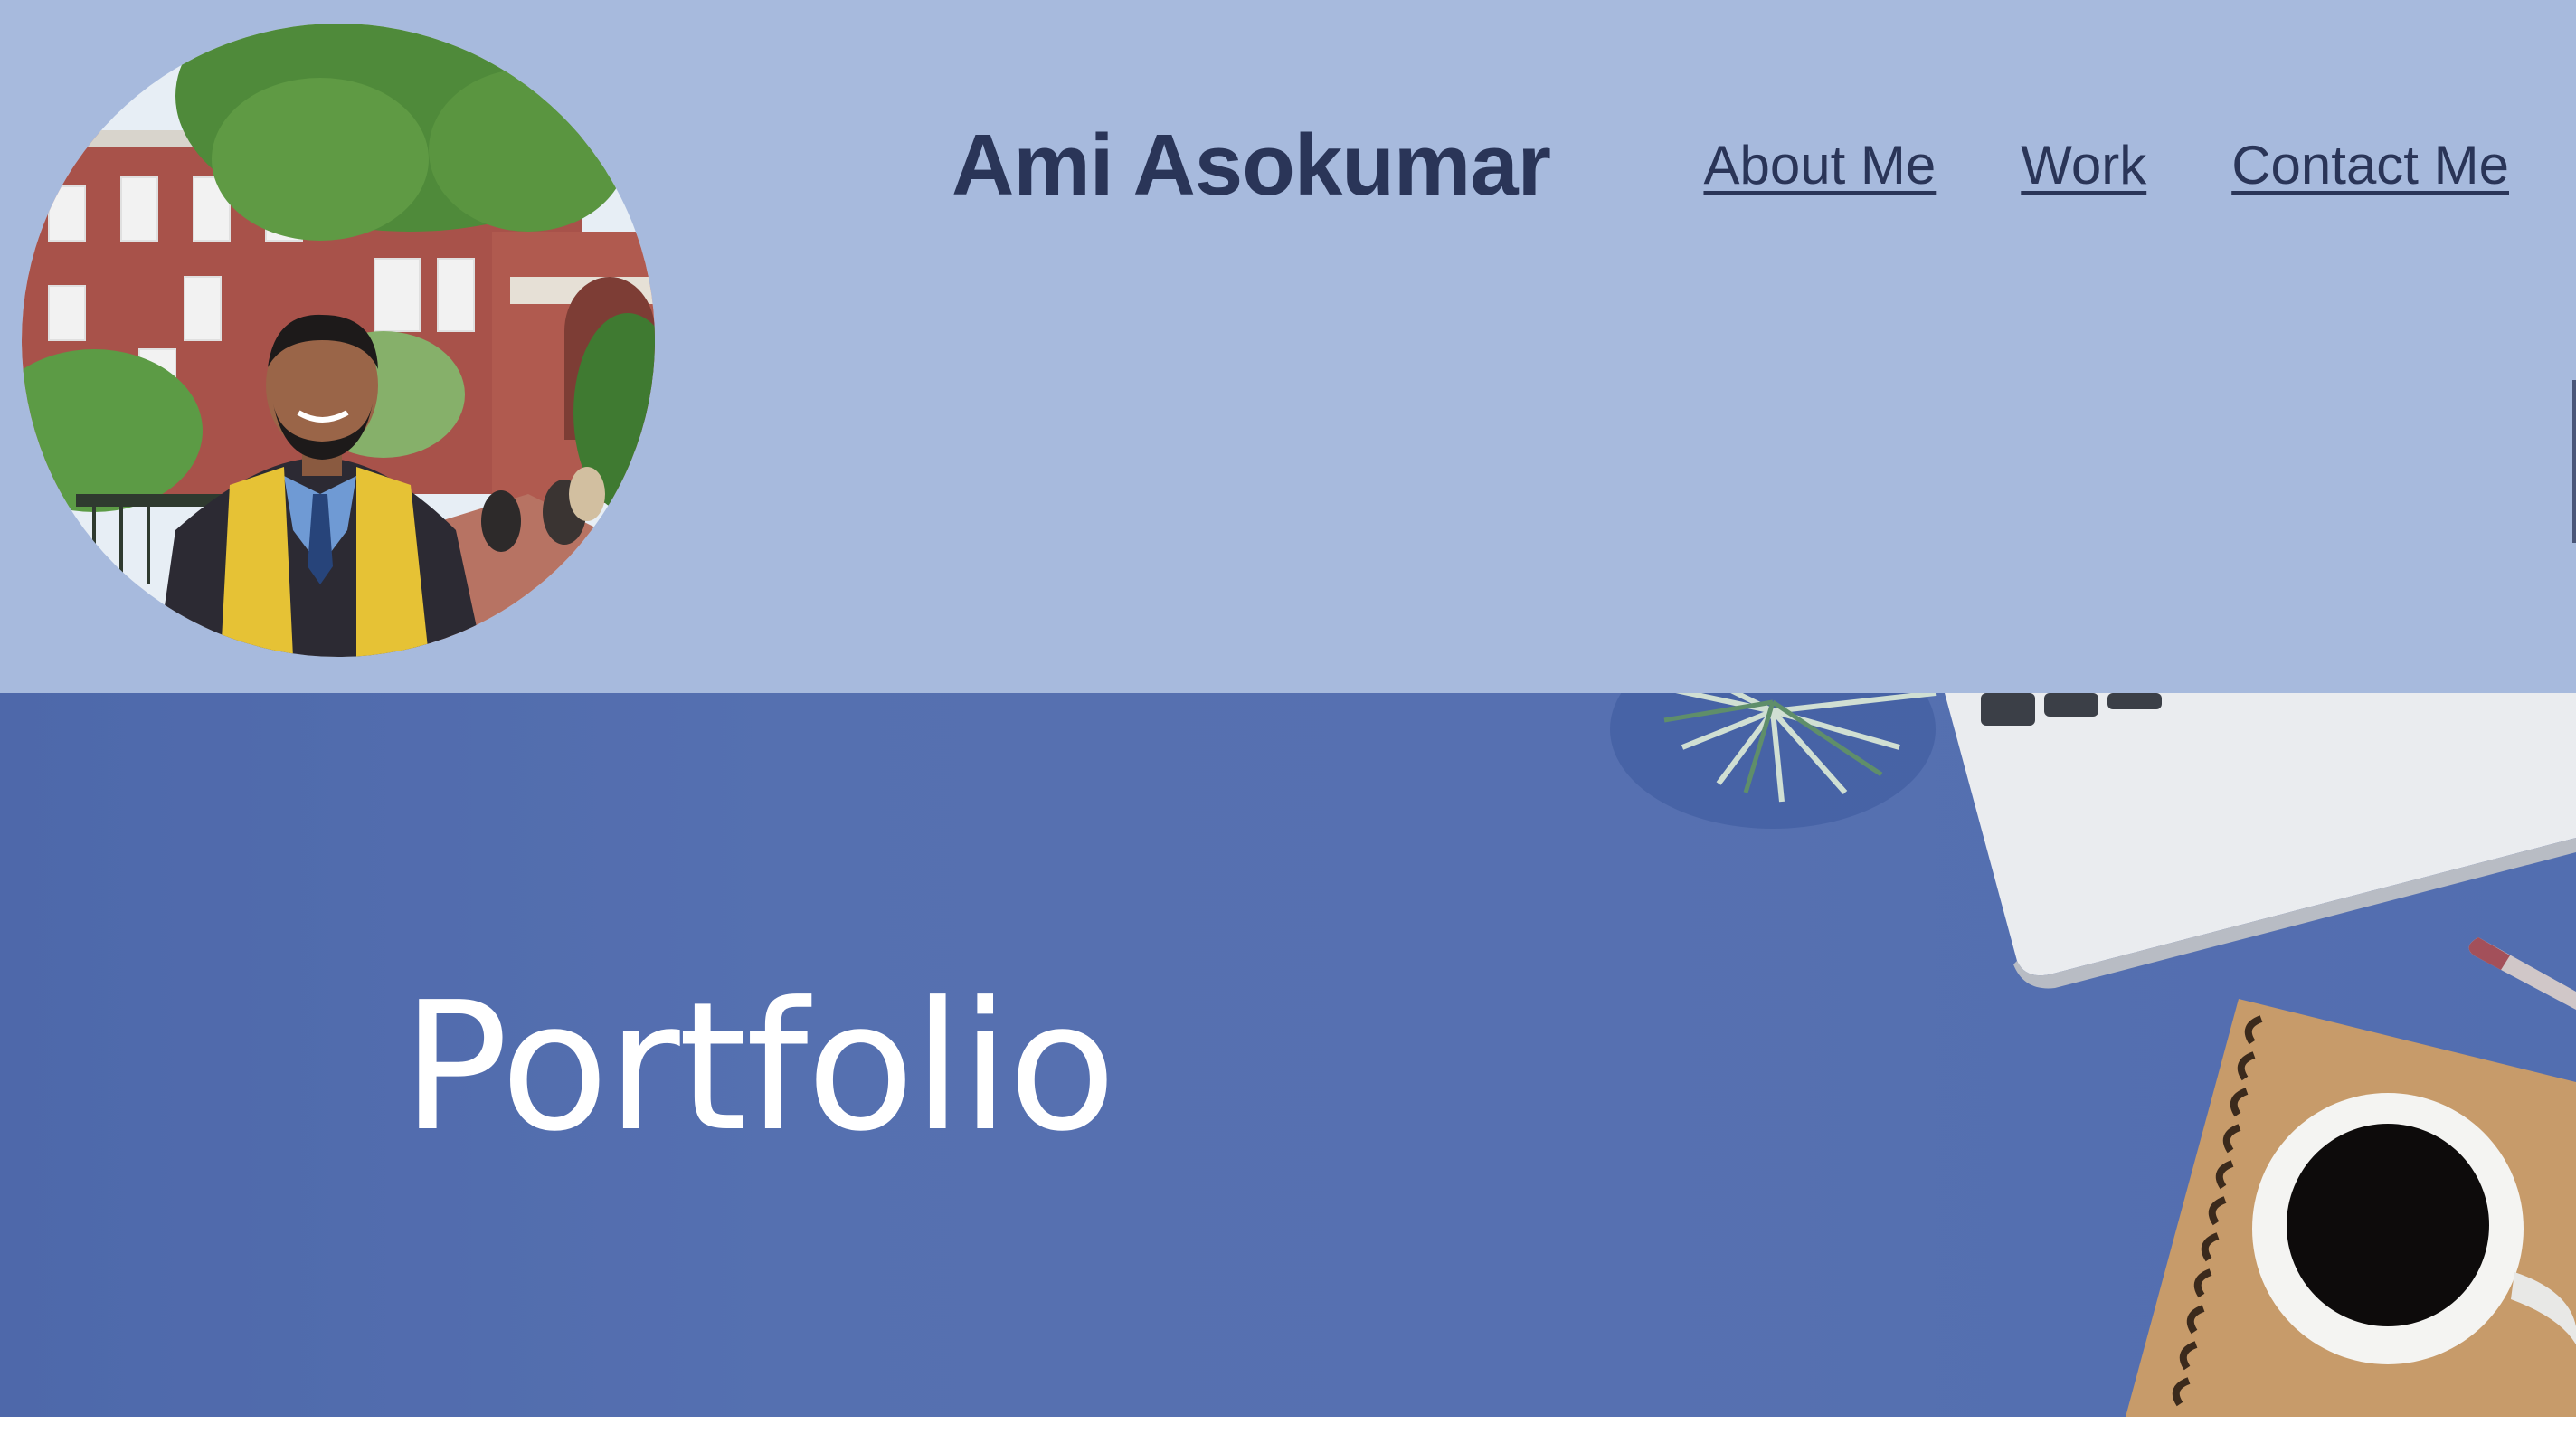 The height and width of the screenshot is (1444, 2576). I want to click on main-nav: About Me Work Contact Me, so click(2106, 165).